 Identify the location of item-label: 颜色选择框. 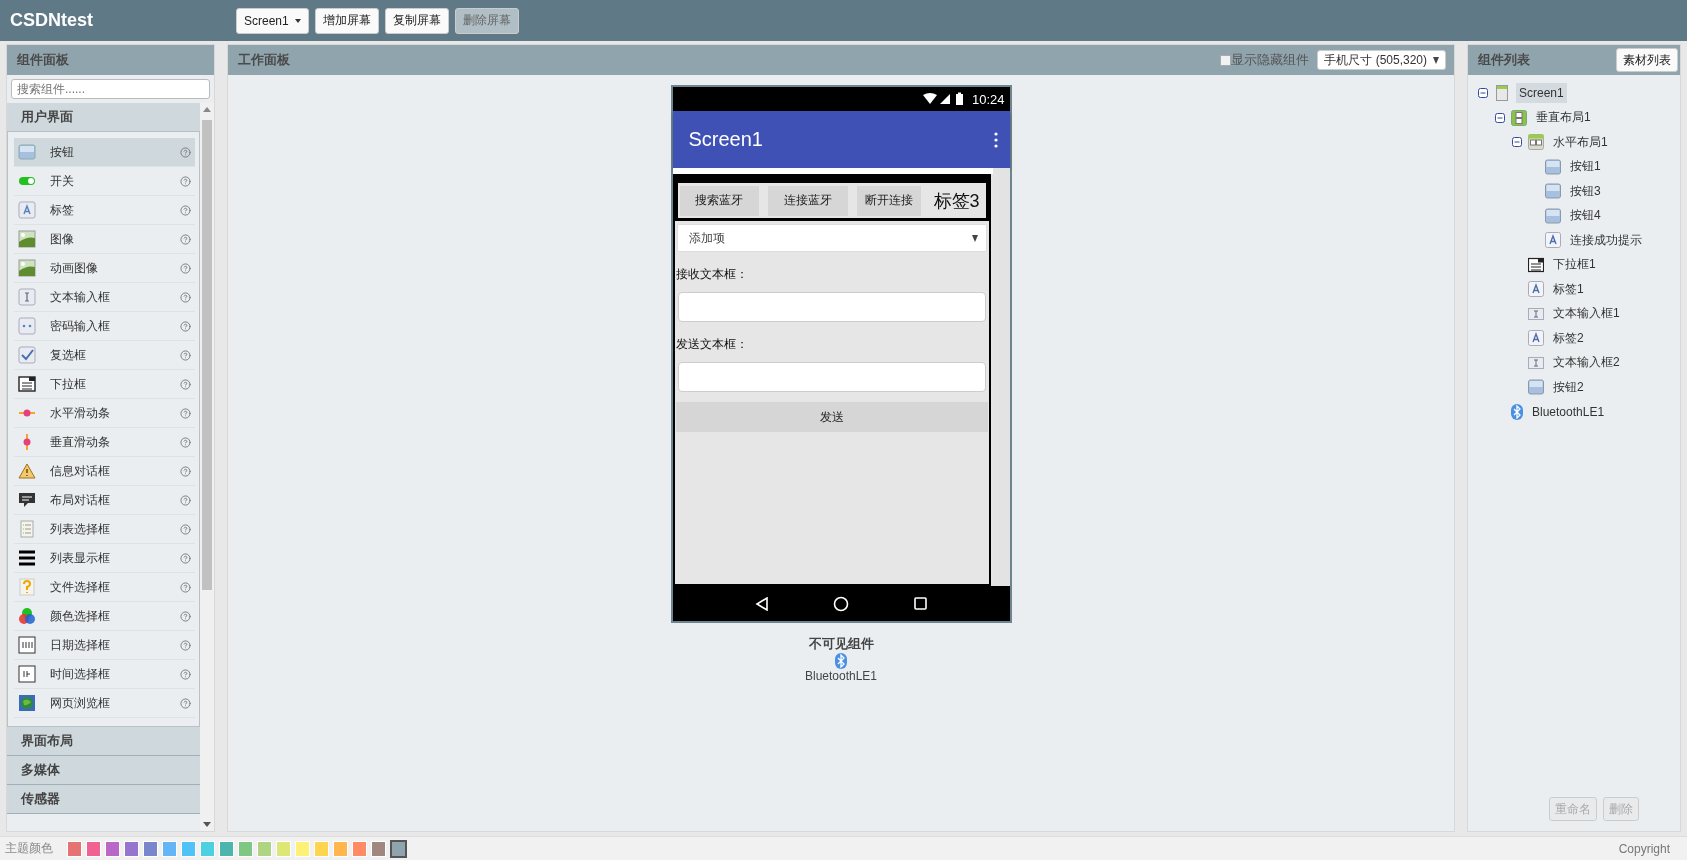
(80, 616).